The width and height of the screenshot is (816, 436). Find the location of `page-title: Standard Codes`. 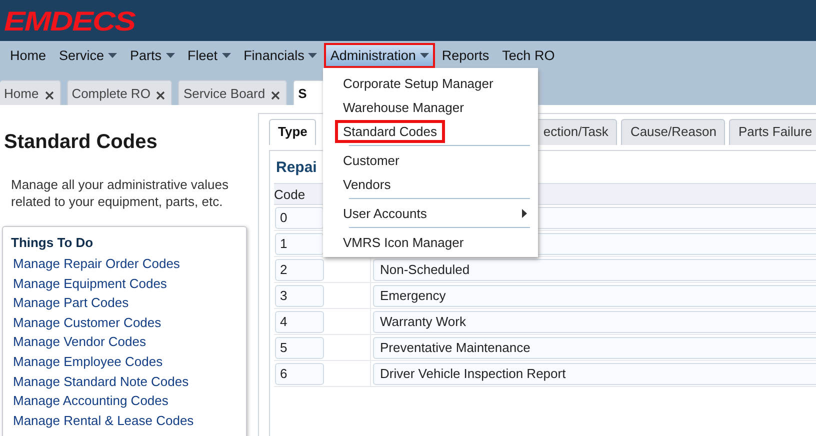

page-title: Standard Codes is located at coordinates (81, 142).